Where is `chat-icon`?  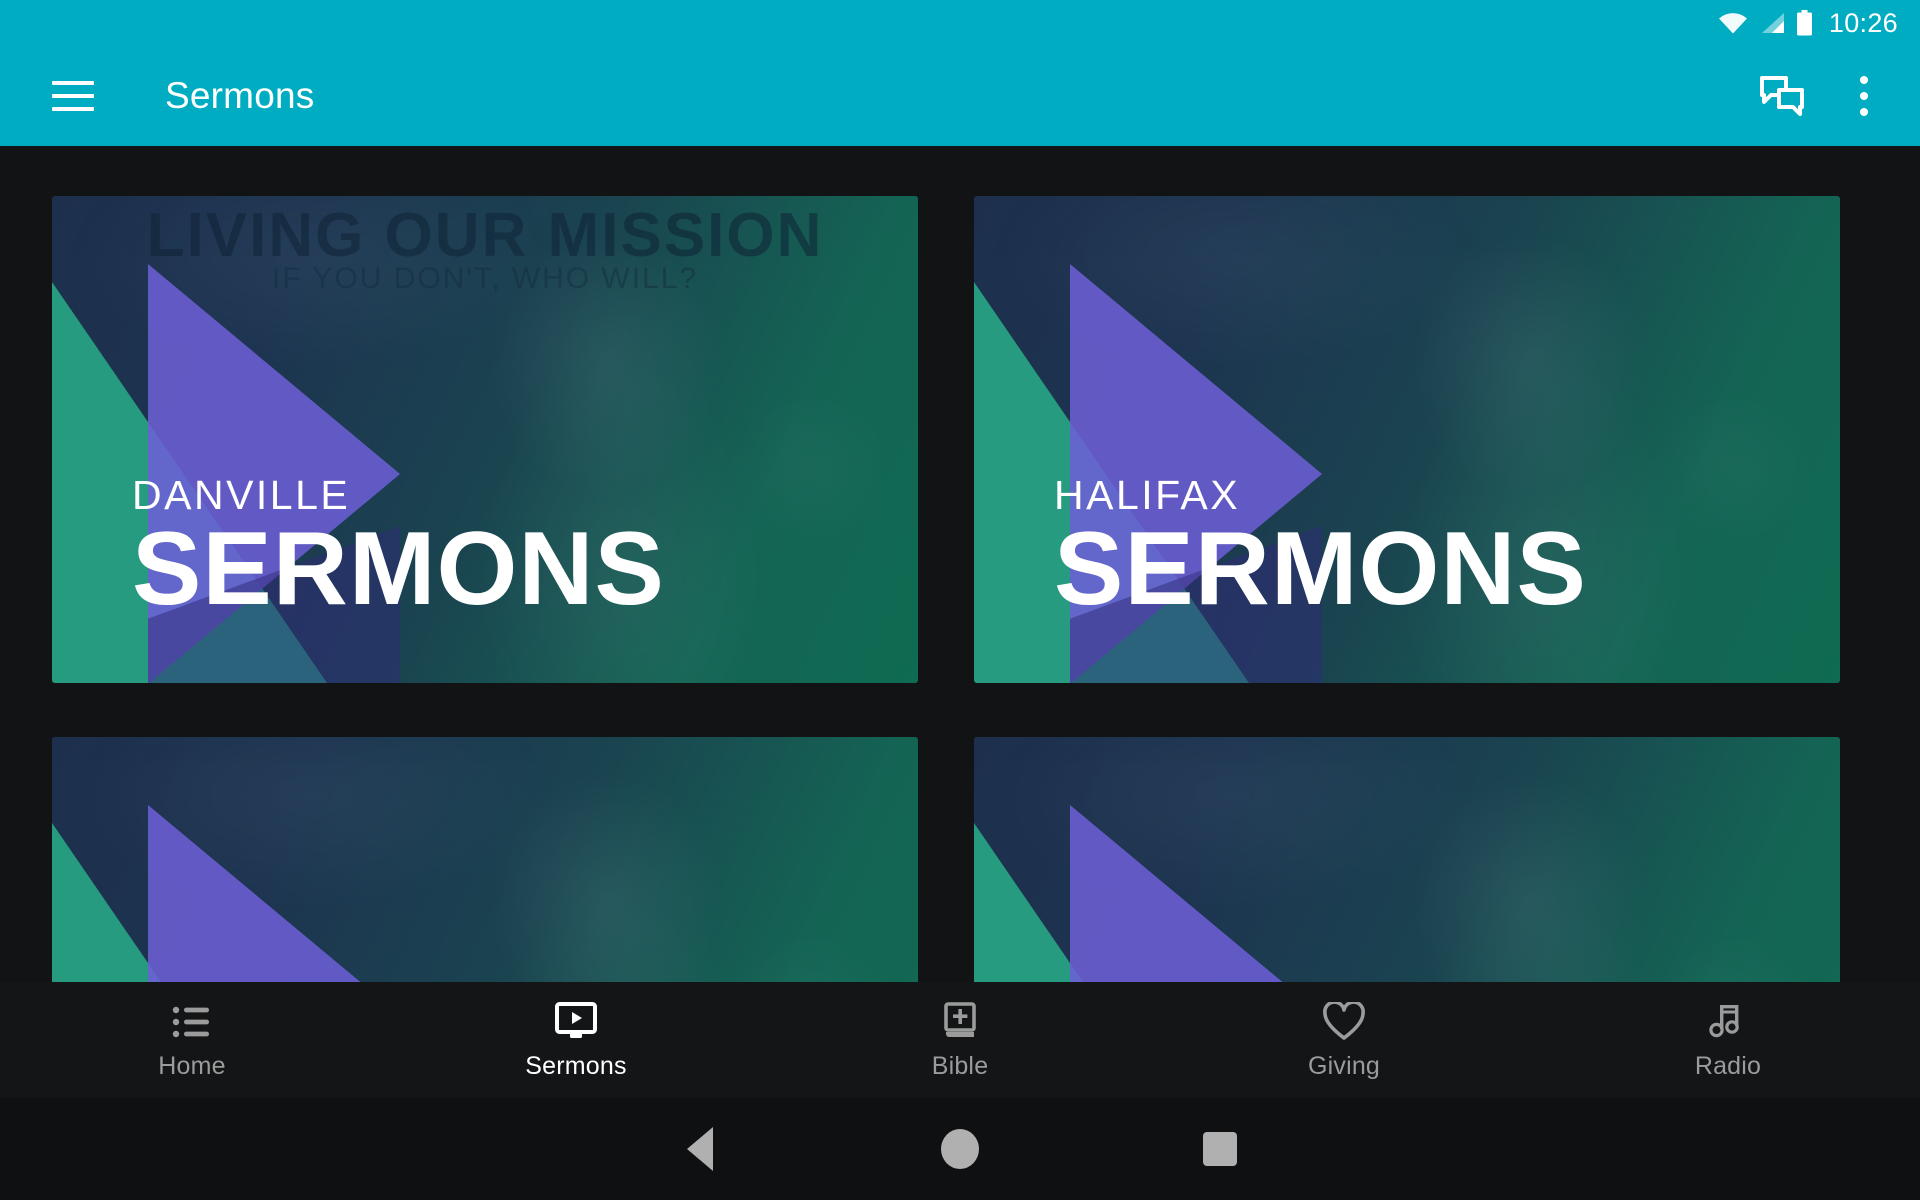 chat-icon is located at coordinates (1782, 96).